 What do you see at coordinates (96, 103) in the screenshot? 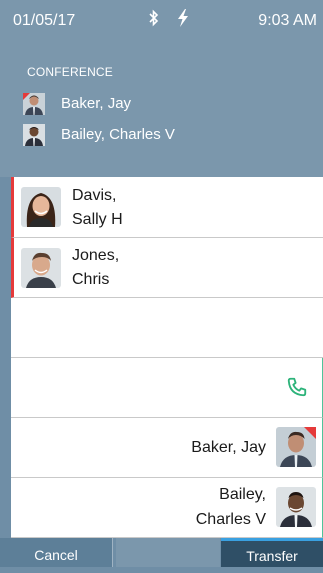
I see `conference-member-name: Baker, Jay` at bounding box center [96, 103].